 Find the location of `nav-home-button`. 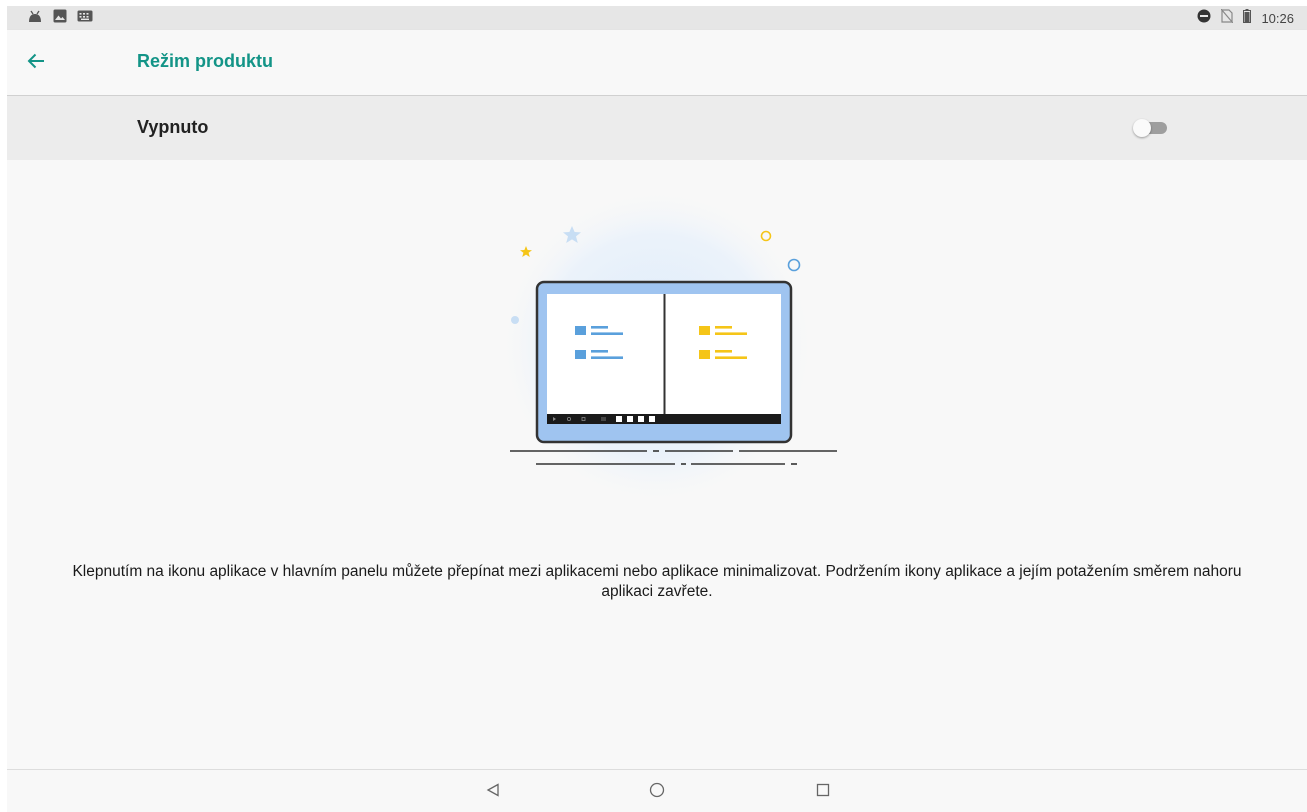

nav-home-button is located at coordinates (657, 792).